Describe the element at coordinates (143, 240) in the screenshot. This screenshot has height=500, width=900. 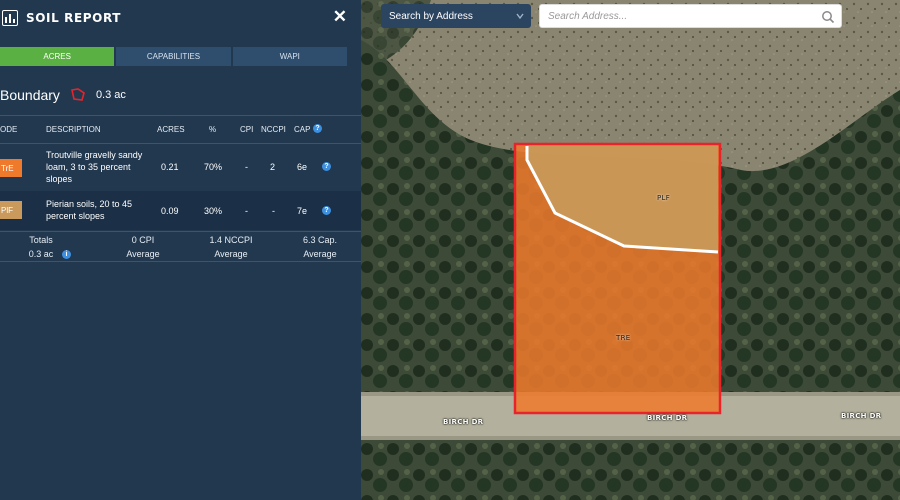
I see `cpi-average-value: 0 CPI` at that location.